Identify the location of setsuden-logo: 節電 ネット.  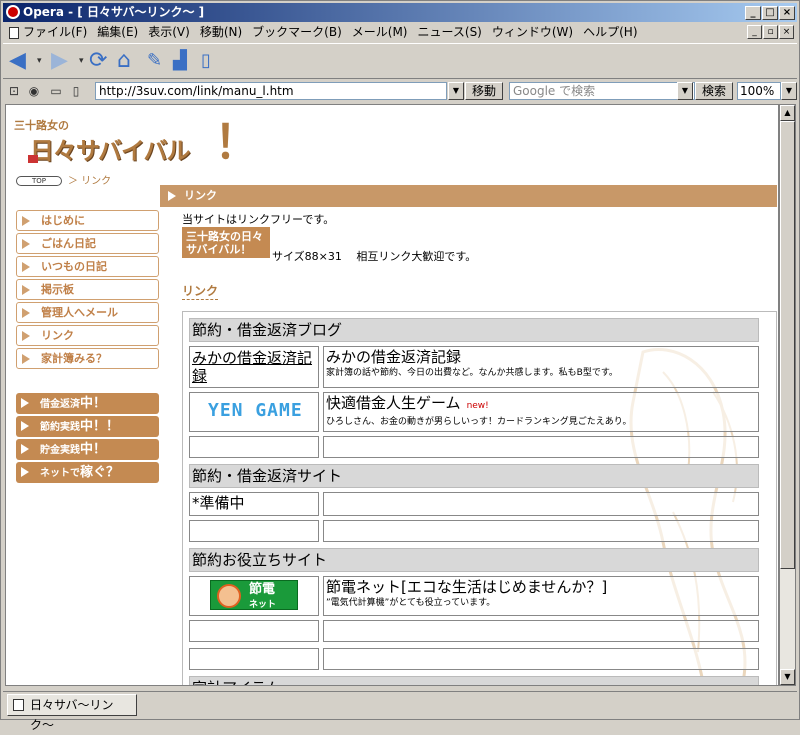
(254, 595).